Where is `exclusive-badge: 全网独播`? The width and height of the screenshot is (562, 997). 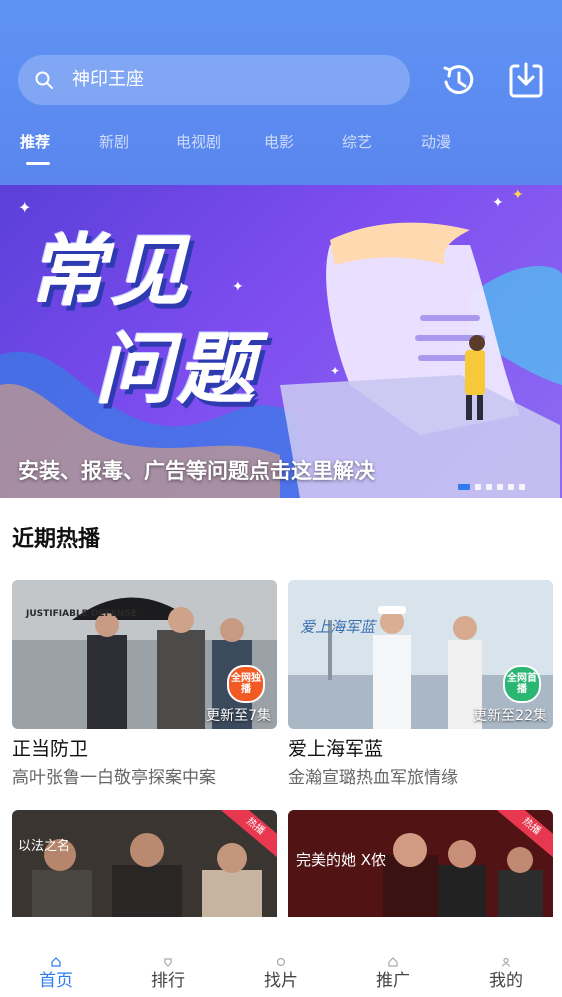 exclusive-badge: 全网独播 is located at coordinates (246, 684).